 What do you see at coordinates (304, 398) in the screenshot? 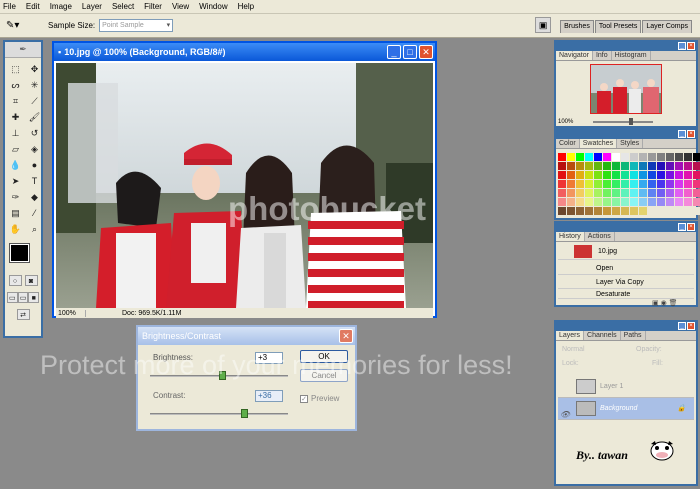
I see `preview-checkbox: ✓` at bounding box center [304, 398].